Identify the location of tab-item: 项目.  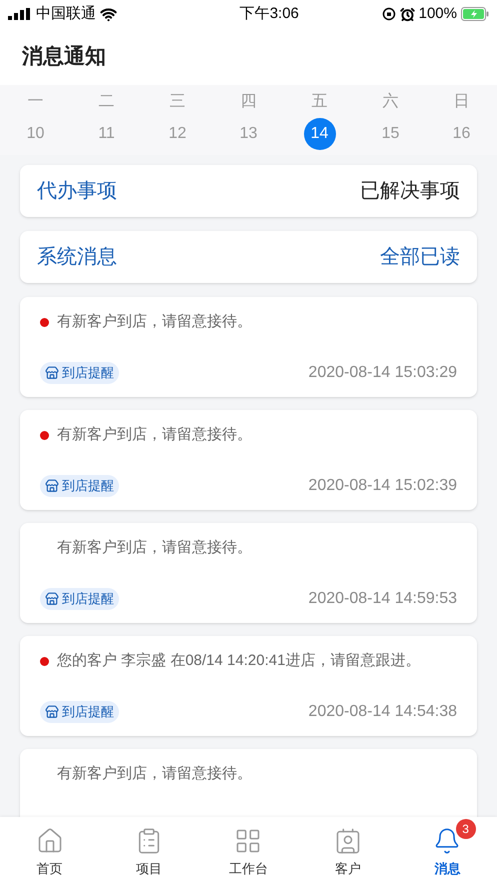
(149, 850).